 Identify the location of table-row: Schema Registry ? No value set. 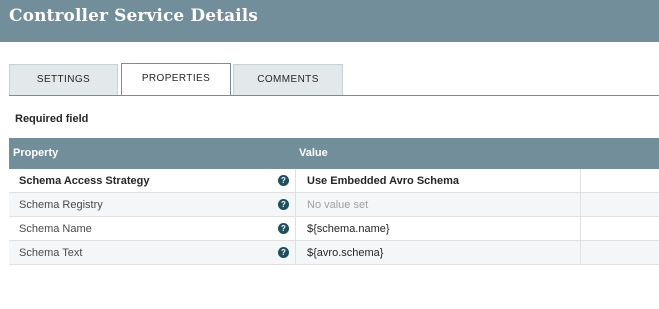
(334, 205).